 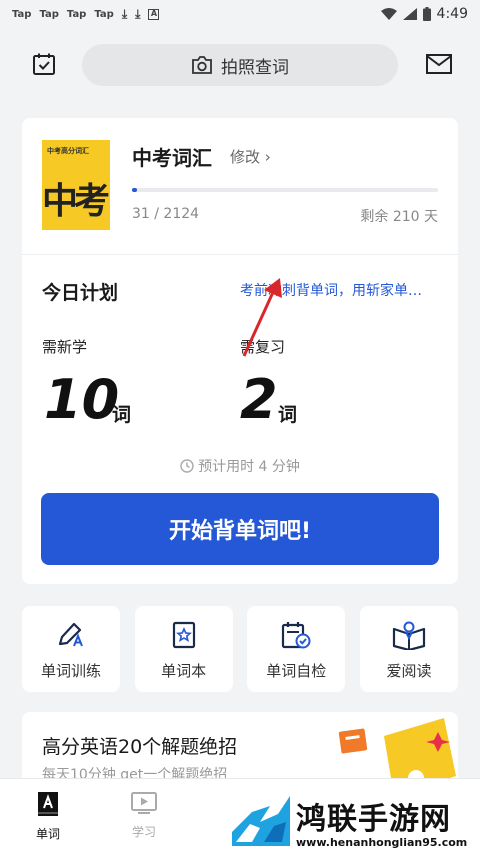 I want to click on clock-icon, so click(x=187, y=466).